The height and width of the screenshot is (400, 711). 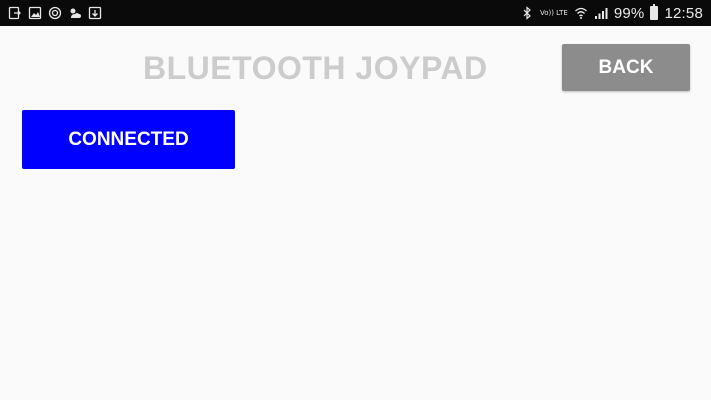 What do you see at coordinates (601, 13) in the screenshot?
I see `signal-icon` at bounding box center [601, 13].